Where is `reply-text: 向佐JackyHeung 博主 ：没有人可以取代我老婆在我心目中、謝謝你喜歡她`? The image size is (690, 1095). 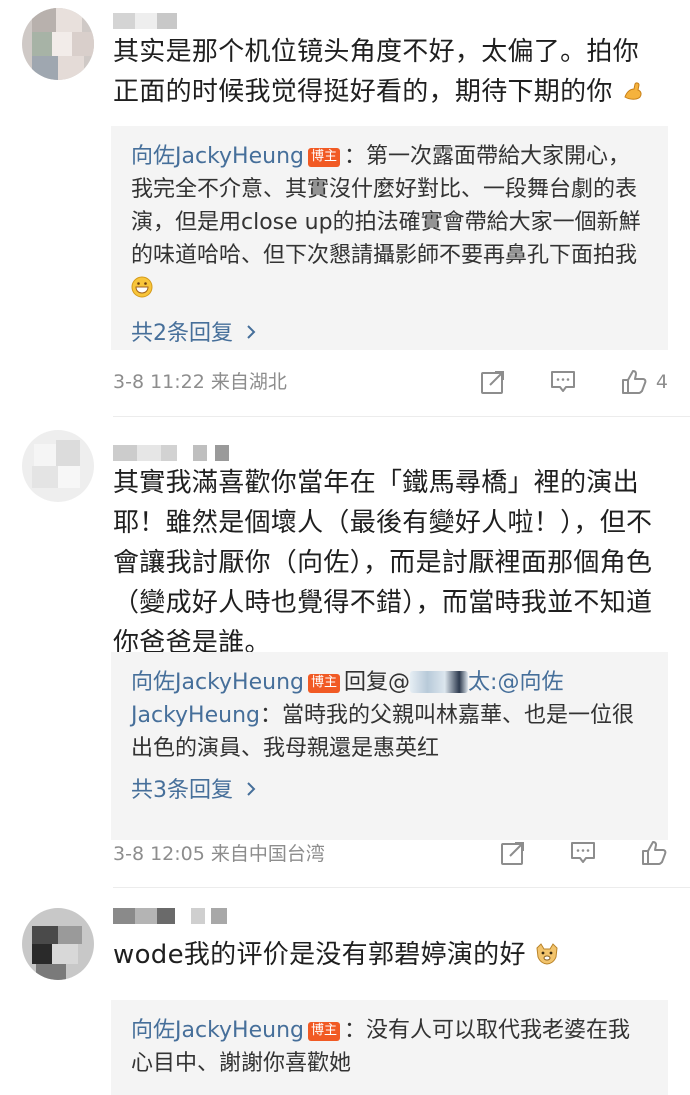 reply-text: 向佐JackyHeung 博主 ：没有人可以取代我老婆在我心目中、謝謝你喜歡她 is located at coordinates (381, 1047).